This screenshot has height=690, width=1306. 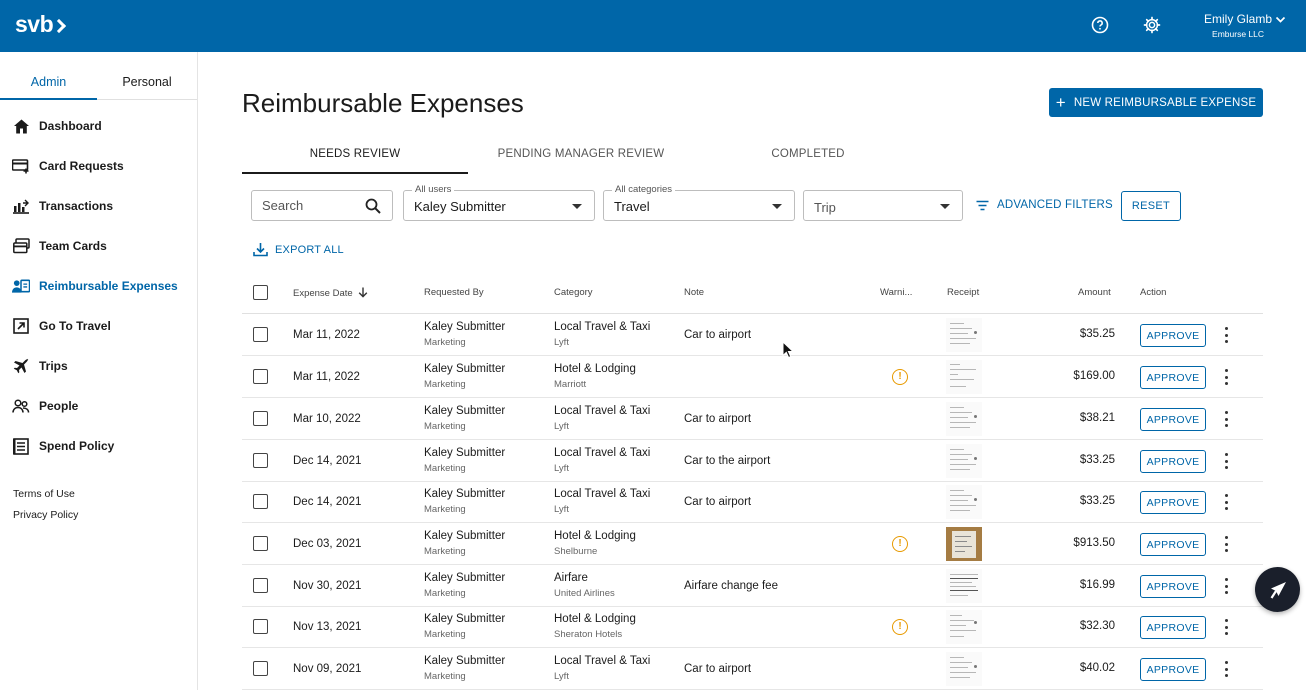 I want to click on sidebar-item-spend-policy: Spend Policy, so click(x=98, y=446).